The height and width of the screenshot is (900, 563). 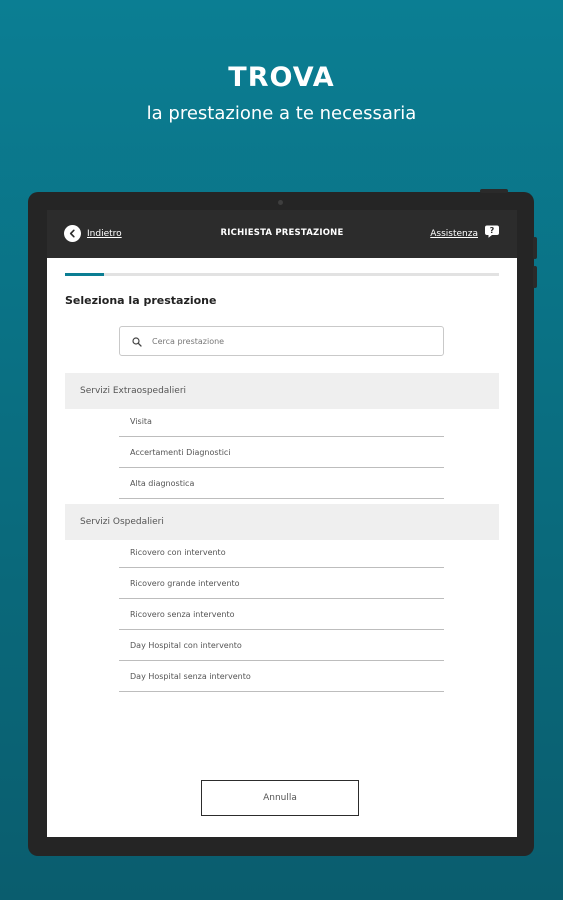 I want to click on list-item: Accertamenti Diagnostici, so click(x=281, y=452).